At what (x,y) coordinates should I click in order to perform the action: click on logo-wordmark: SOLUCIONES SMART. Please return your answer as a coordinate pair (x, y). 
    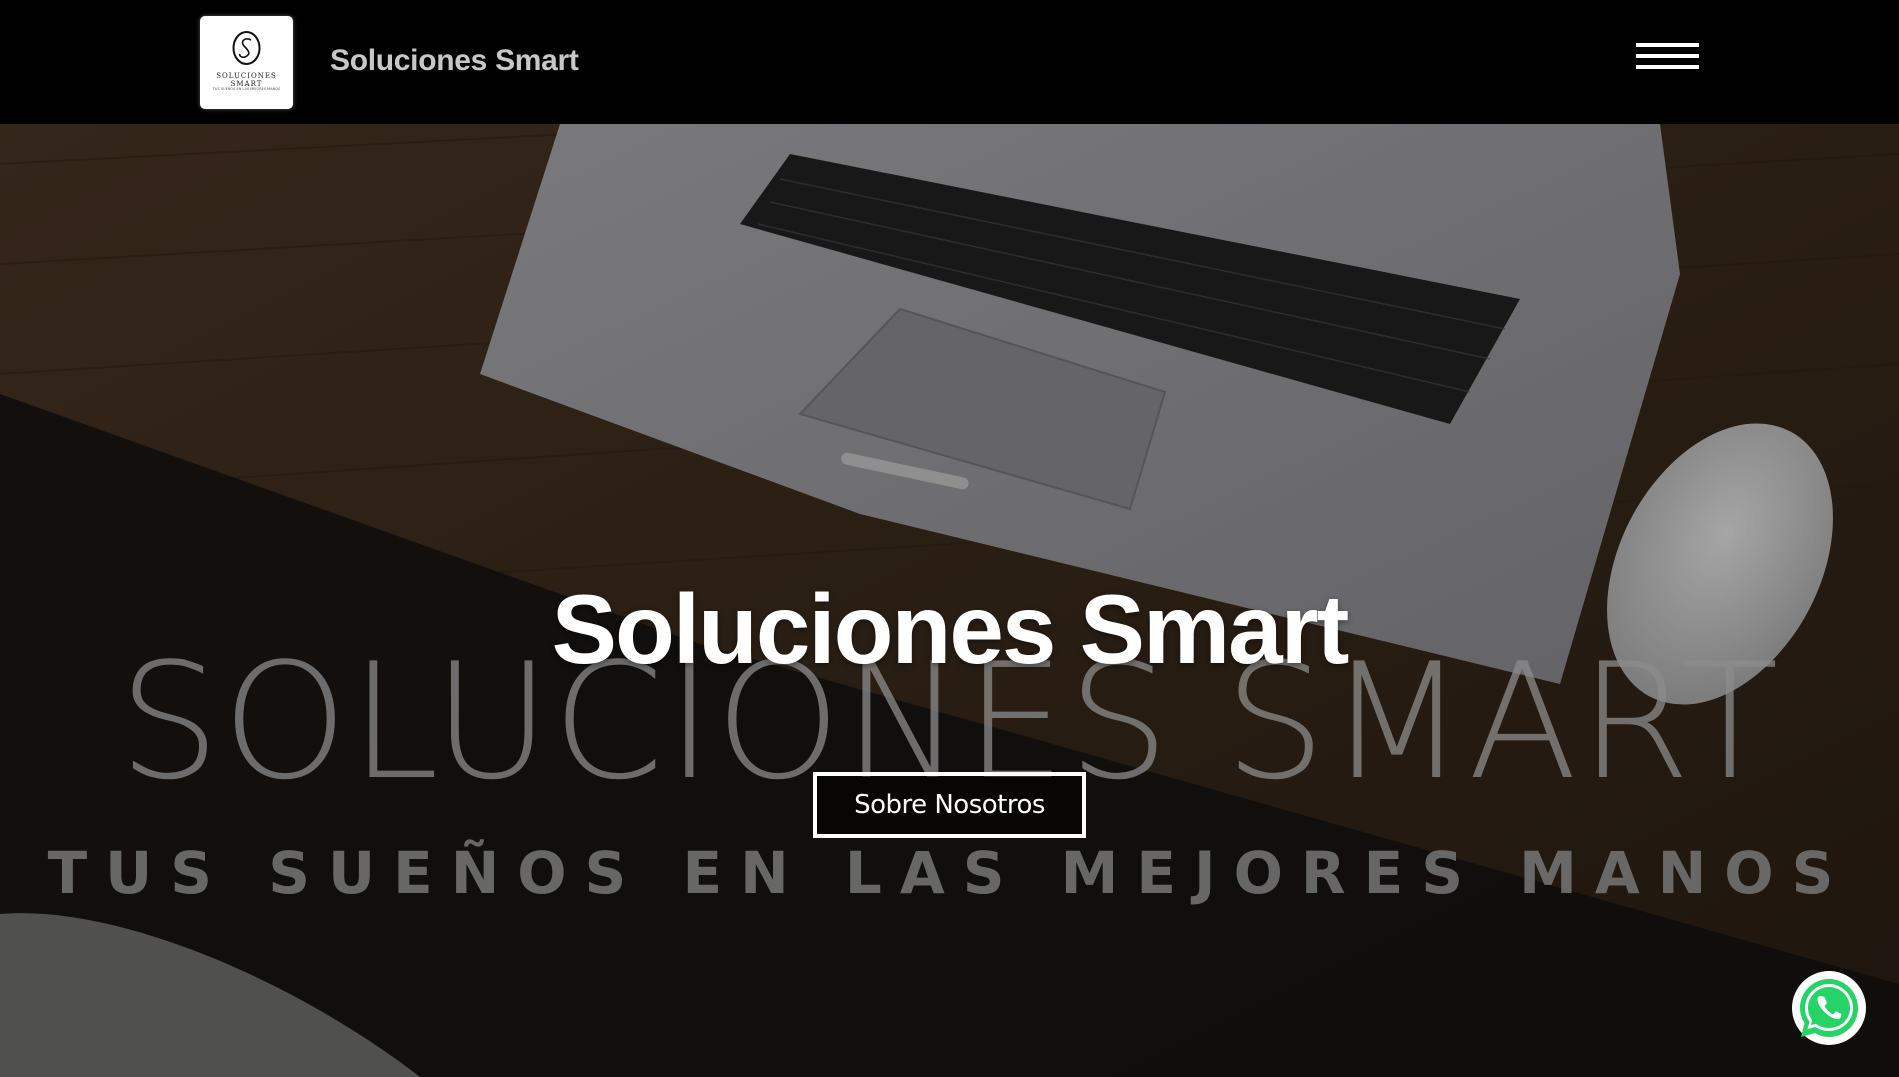
    Looking at the image, I should click on (246, 80).